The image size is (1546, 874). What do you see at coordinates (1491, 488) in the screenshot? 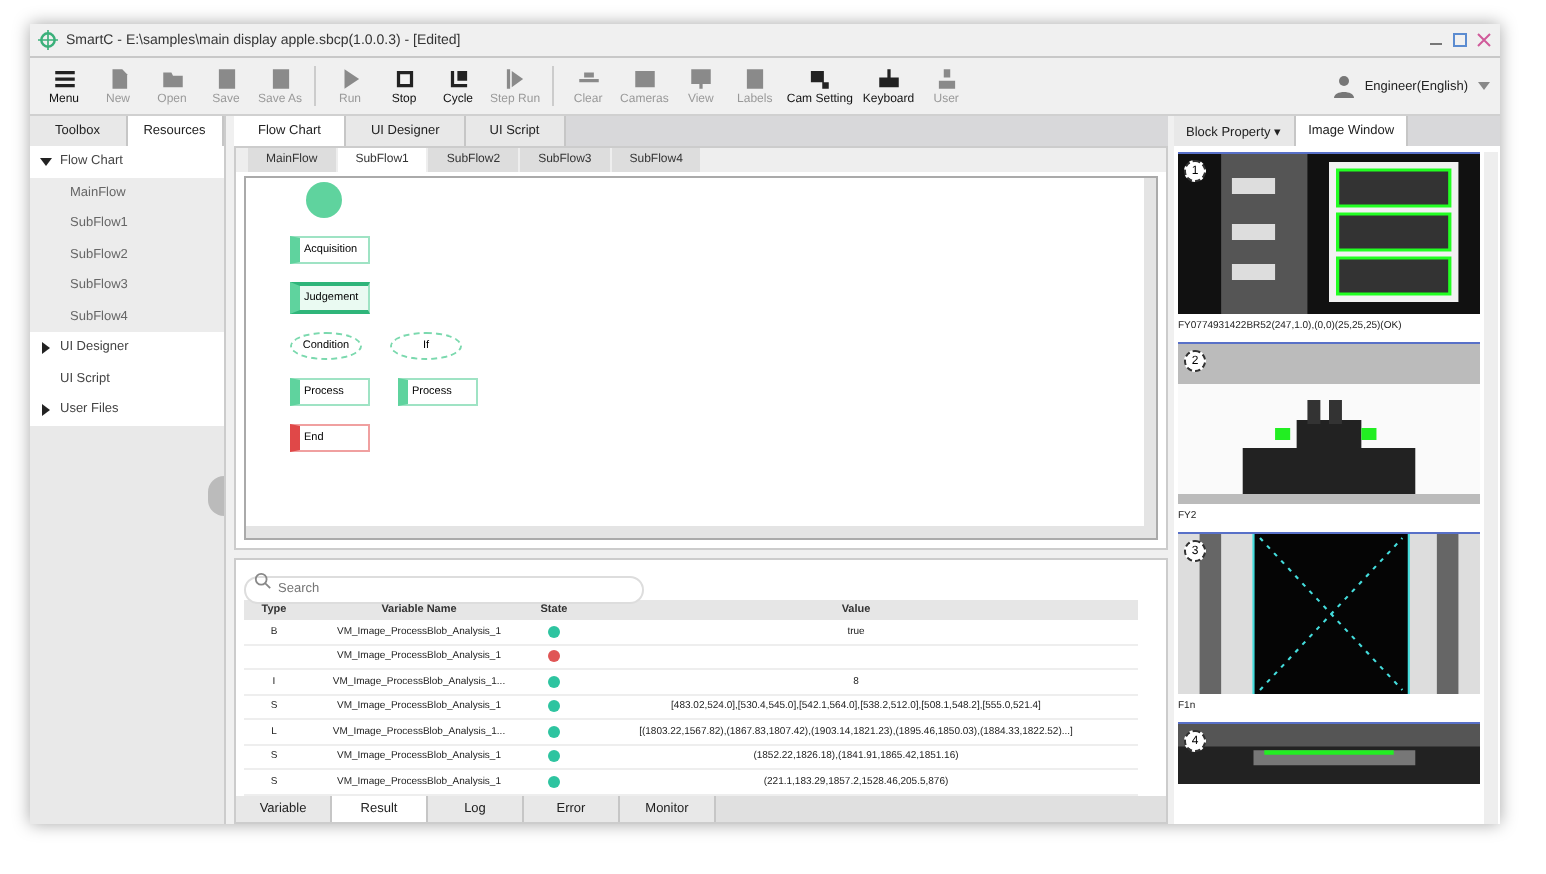
I see `scrollbar` at bounding box center [1491, 488].